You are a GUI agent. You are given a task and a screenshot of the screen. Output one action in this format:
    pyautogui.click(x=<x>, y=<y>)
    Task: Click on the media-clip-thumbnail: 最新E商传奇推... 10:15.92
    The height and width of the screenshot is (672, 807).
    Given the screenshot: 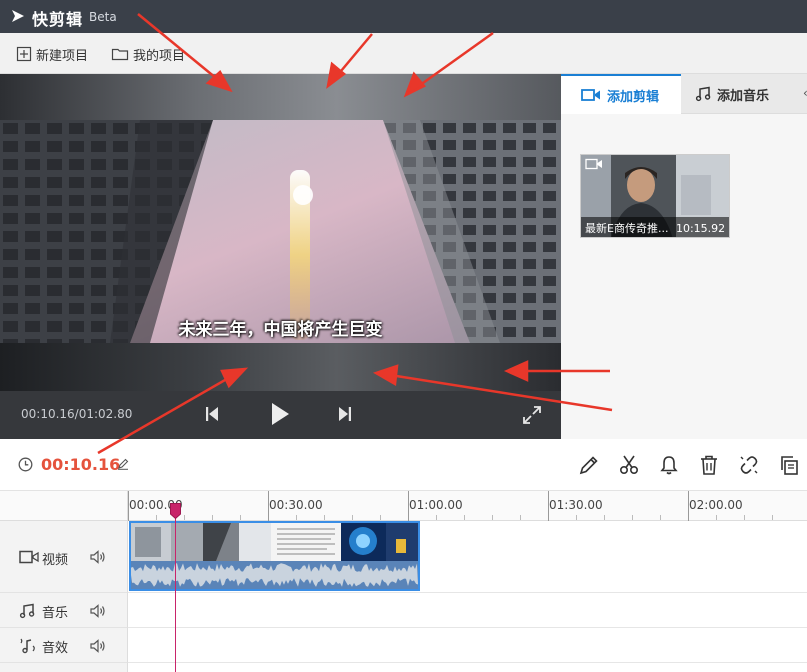 What is the action you would take?
    pyautogui.click(x=655, y=196)
    